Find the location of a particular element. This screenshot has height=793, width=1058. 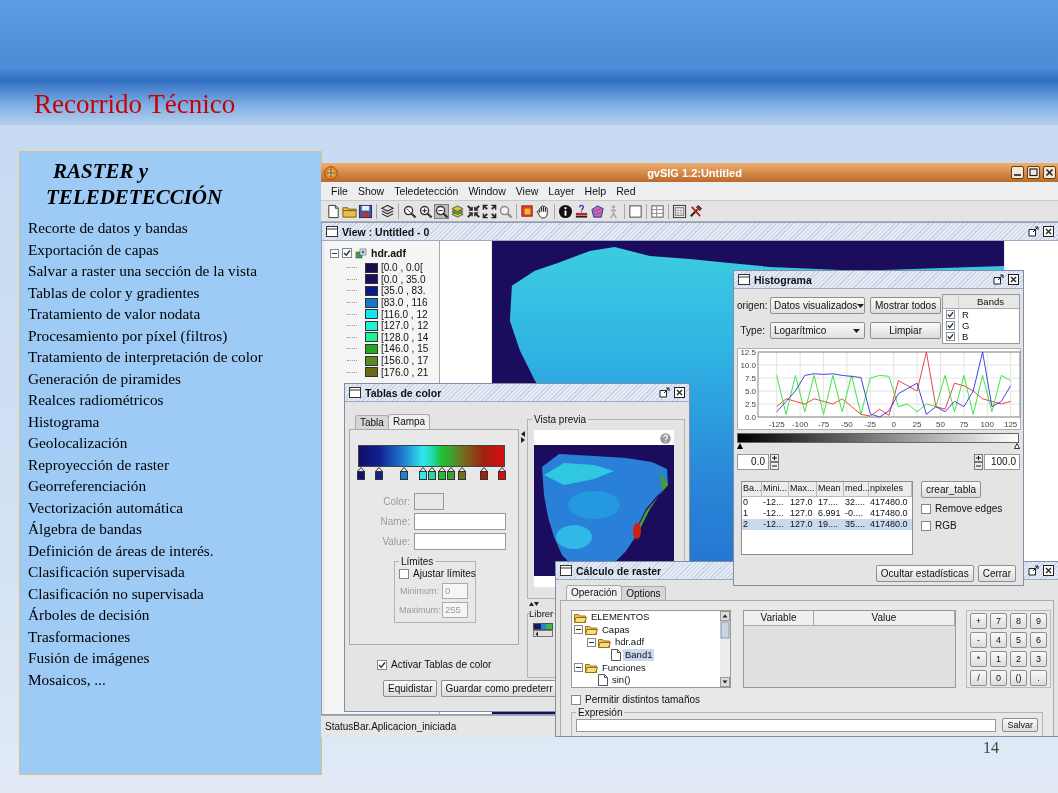

key-button: () is located at coordinates (1018, 677).